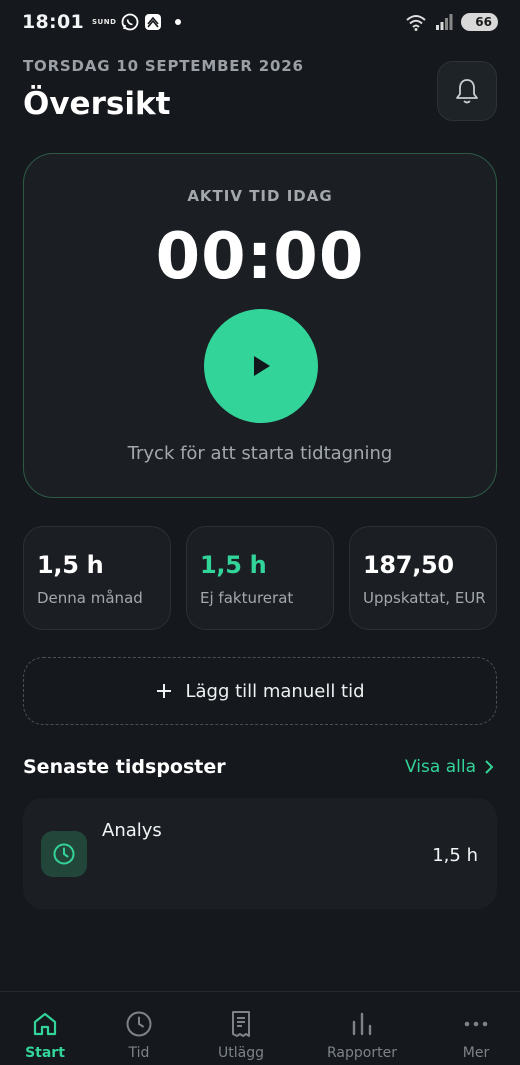  What do you see at coordinates (408, 565) in the screenshot?
I see `stat-value: 187,50` at bounding box center [408, 565].